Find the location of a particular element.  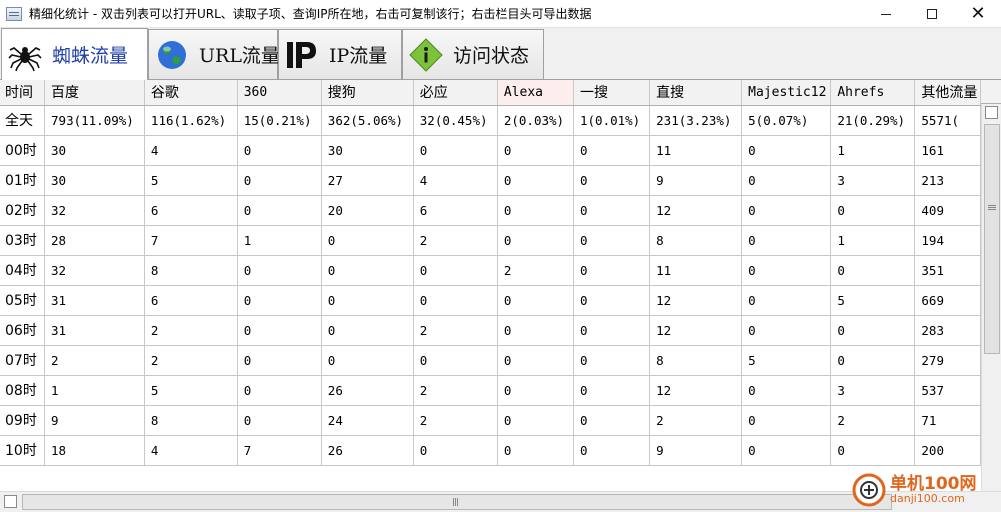

table-row: 05时 31 6 0 0 0 0 0 12 0 5 669 is located at coordinates (490, 300).